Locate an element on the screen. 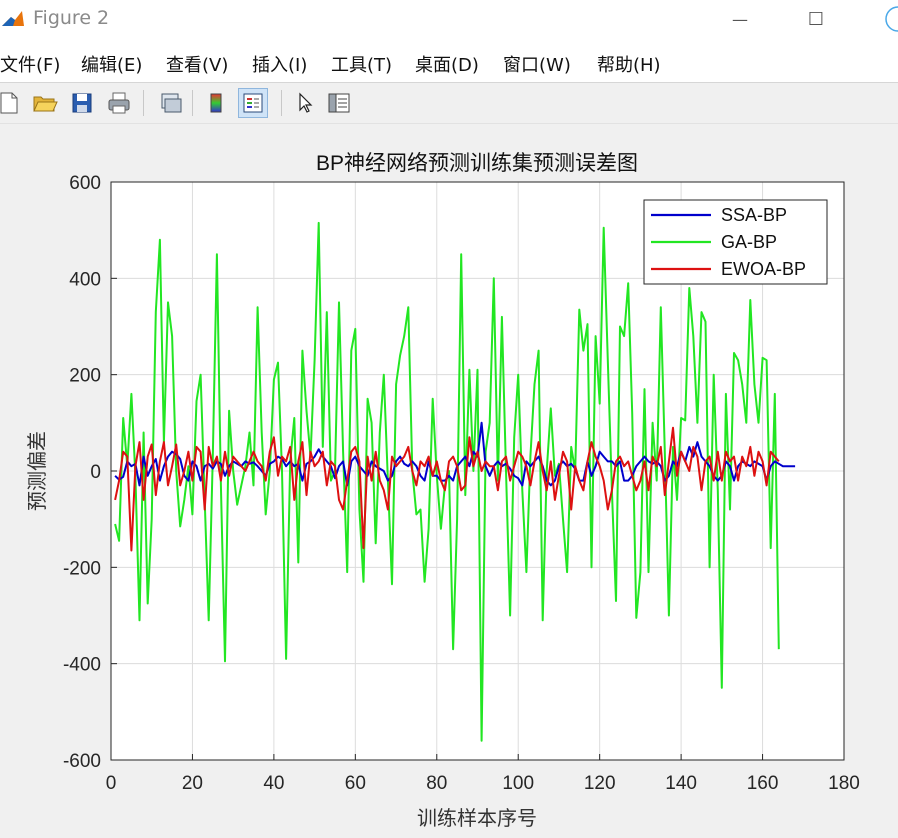 The height and width of the screenshot is (838, 898). figure-toolbar is located at coordinates (449, 103).